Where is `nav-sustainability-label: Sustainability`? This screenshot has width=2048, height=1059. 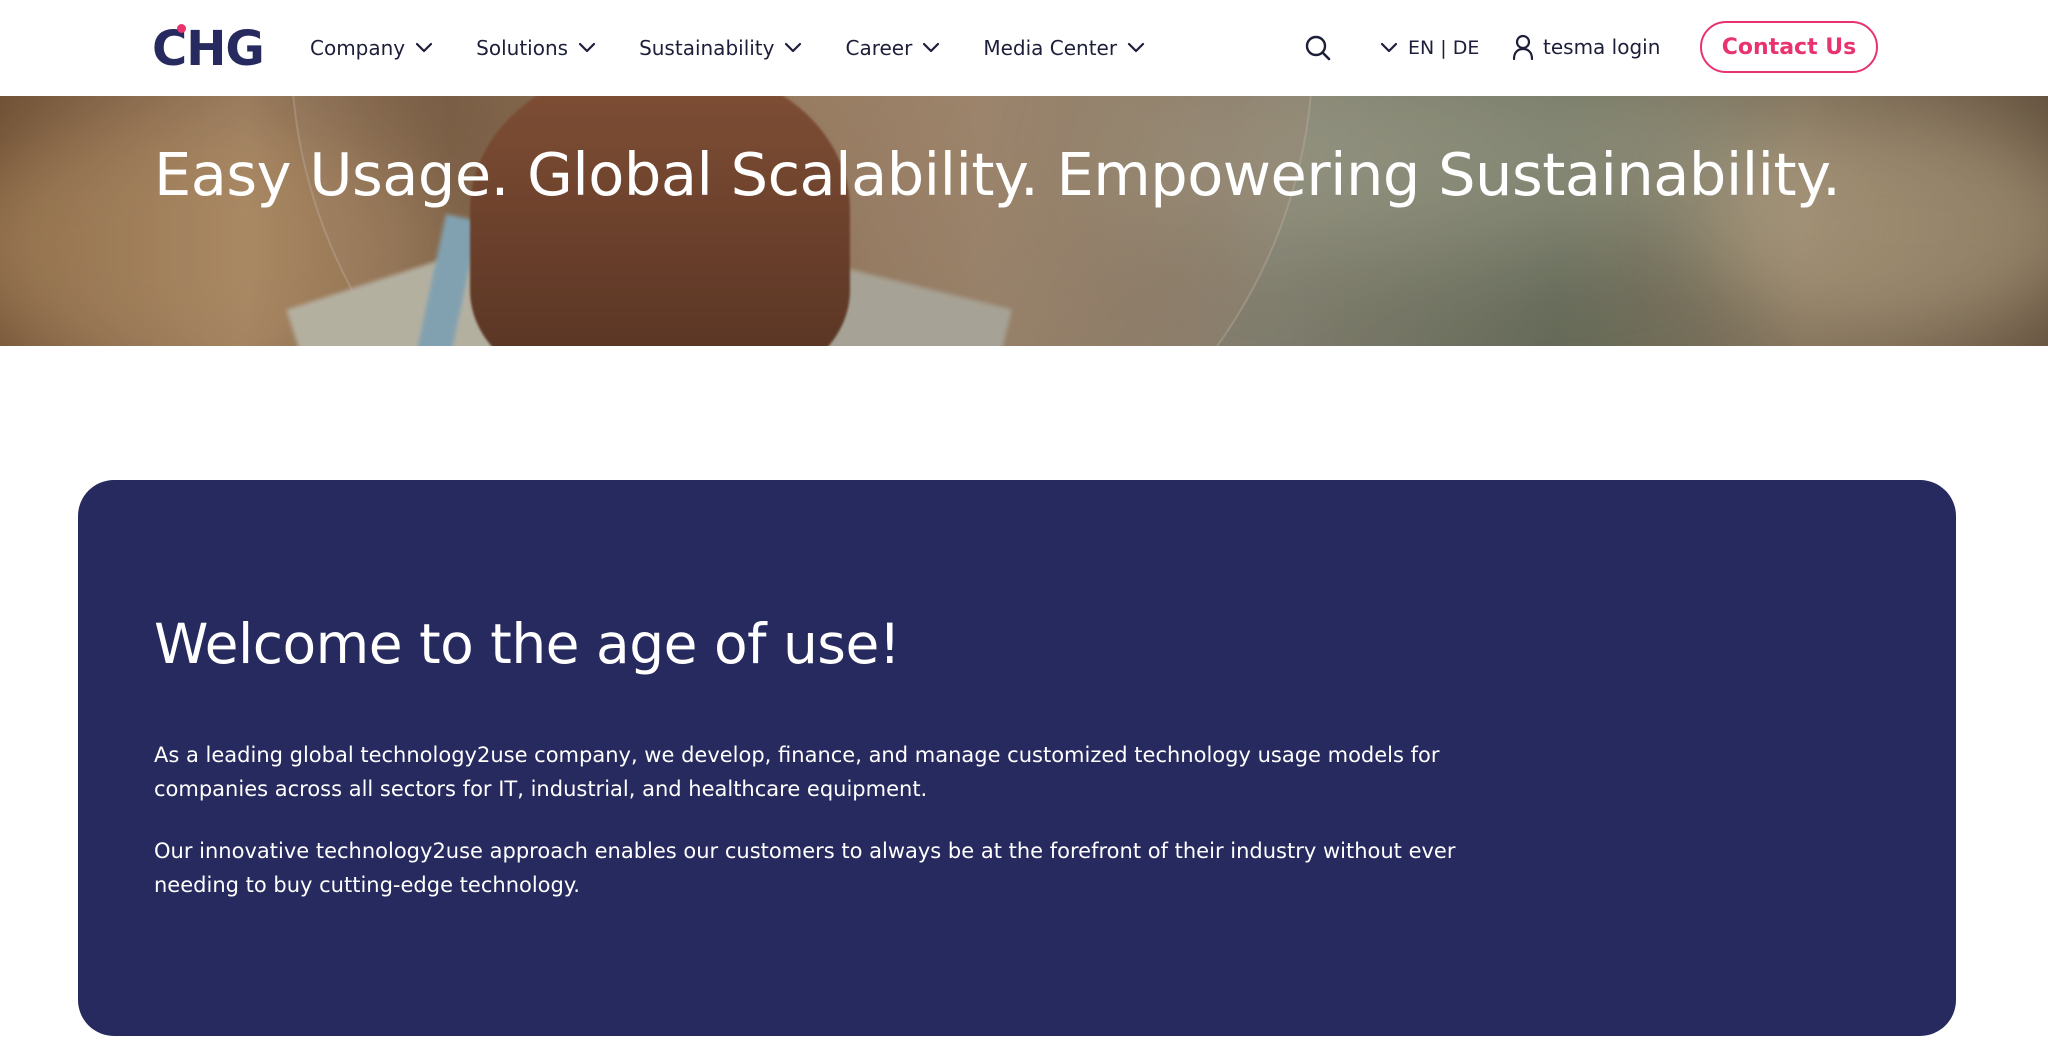 nav-sustainability-label: Sustainability is located at coordinates (707, 48).